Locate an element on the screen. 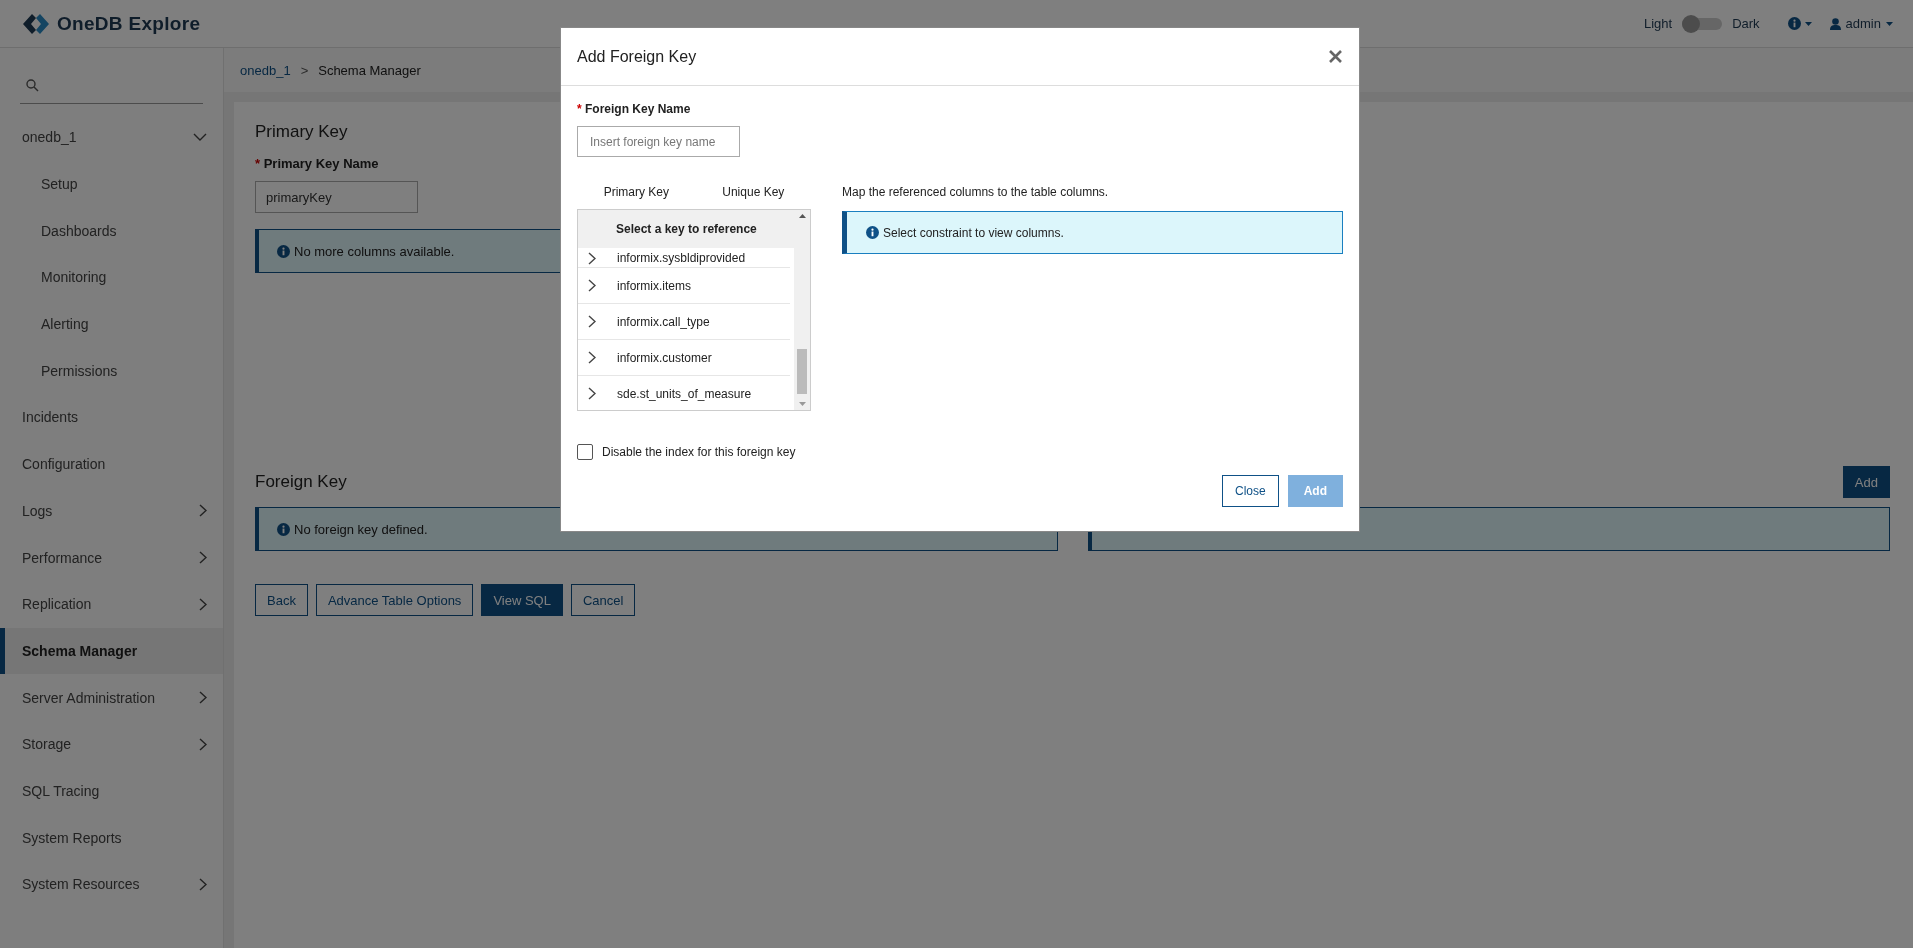 This screenshot has height=948, width=1913. action-button: Advance Table Options is located at coordinates (394, 600).